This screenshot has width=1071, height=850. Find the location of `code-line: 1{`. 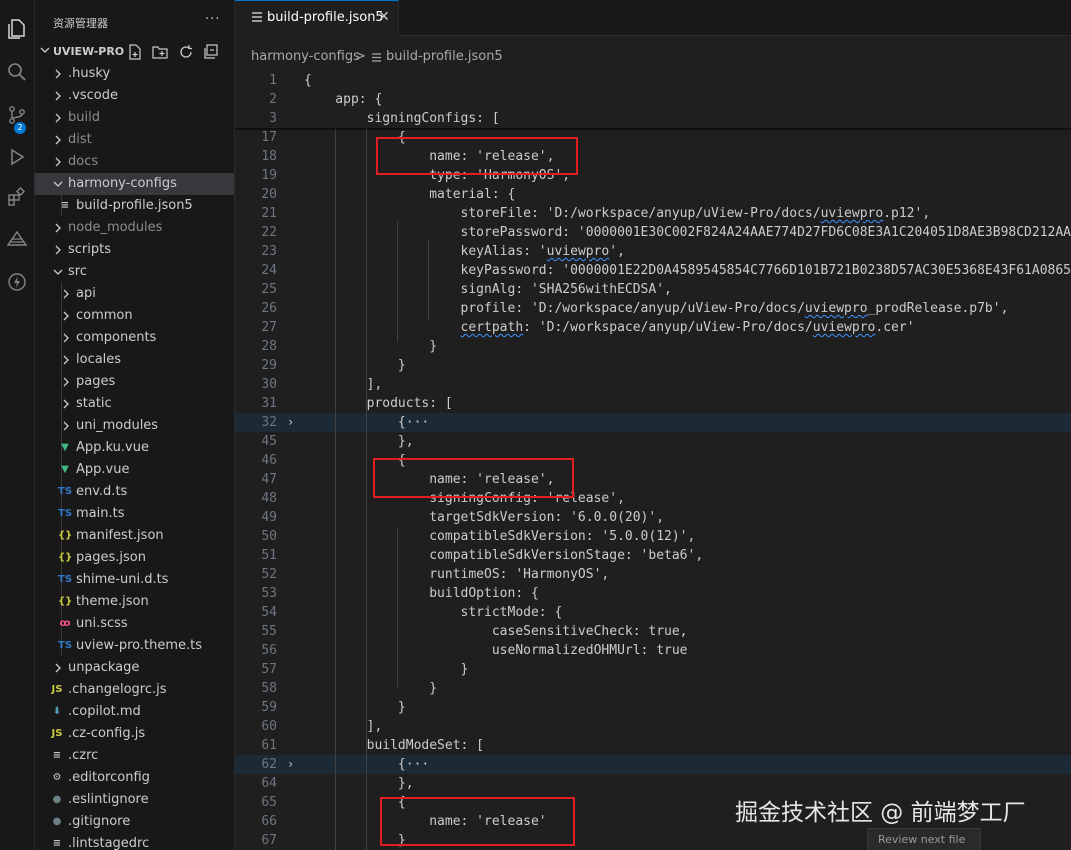

code-line: 1{ is located at coordinates (653, 80).